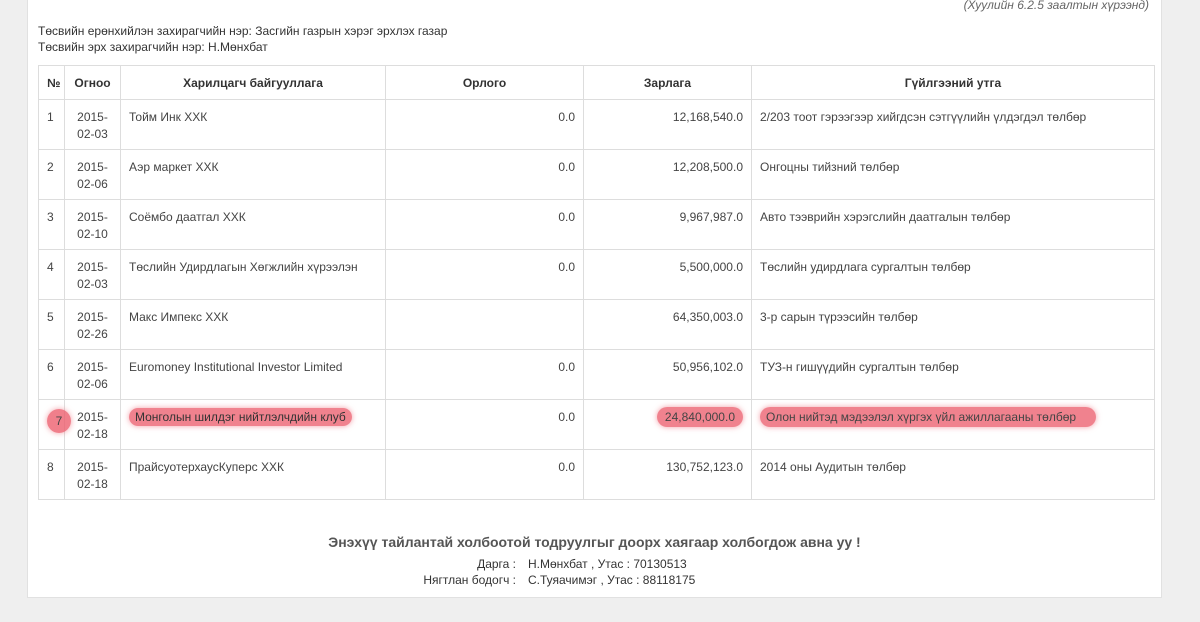 This screenshot has height=622, width=1200. Describe the element at coordinates (612, 580) in the screenshot. I see `contact-accountant-value: С.Туяачимэг , Утас : 88118175` at that location.